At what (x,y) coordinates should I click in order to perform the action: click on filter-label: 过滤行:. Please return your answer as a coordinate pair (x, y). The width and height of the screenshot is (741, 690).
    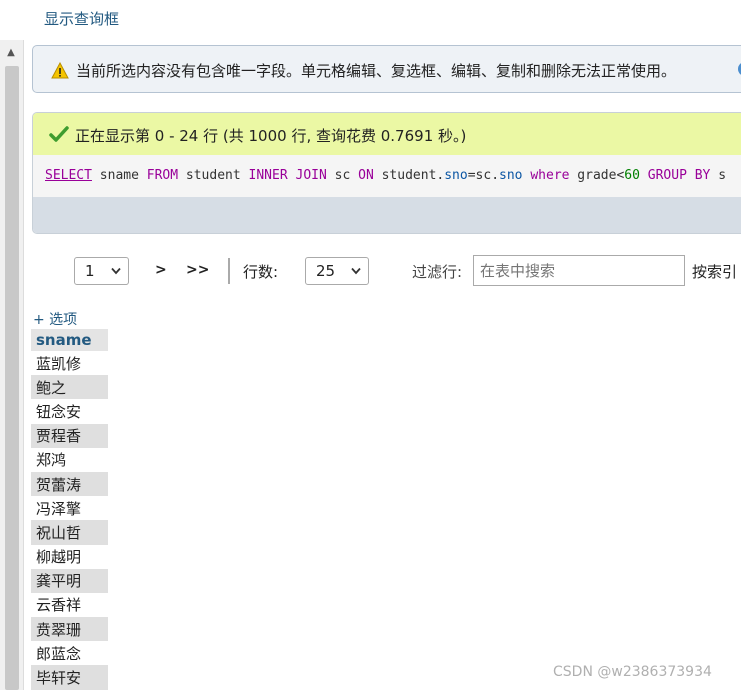
    Looking at the image, I should click on (437, 272).